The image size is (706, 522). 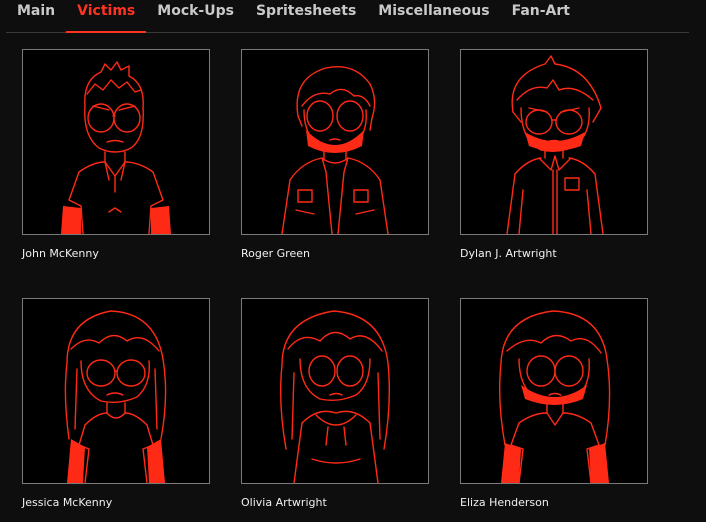 I want to click on character-name: Olivia Artwright, so click(x=284, y=502).